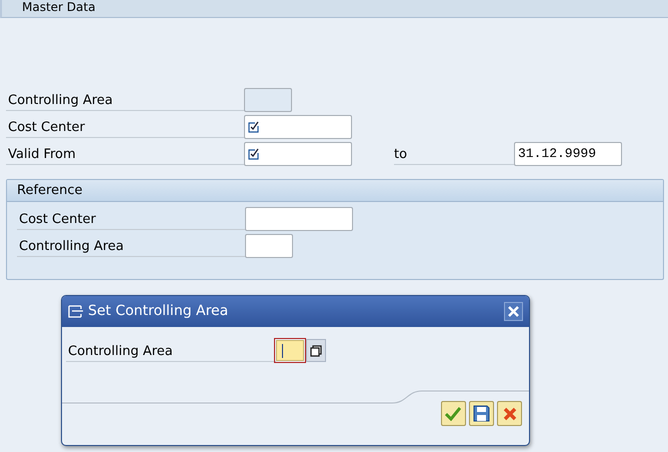 The width and height of the screenshot is (668, 452). I want to click on section-title: Master Data, so click(59, 7).